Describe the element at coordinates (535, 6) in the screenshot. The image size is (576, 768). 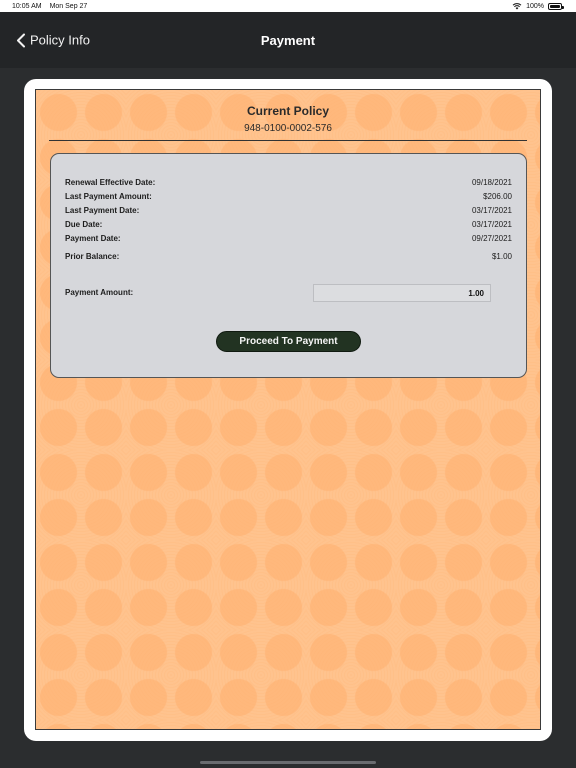
I see `battery-percent: 100%` at that location.